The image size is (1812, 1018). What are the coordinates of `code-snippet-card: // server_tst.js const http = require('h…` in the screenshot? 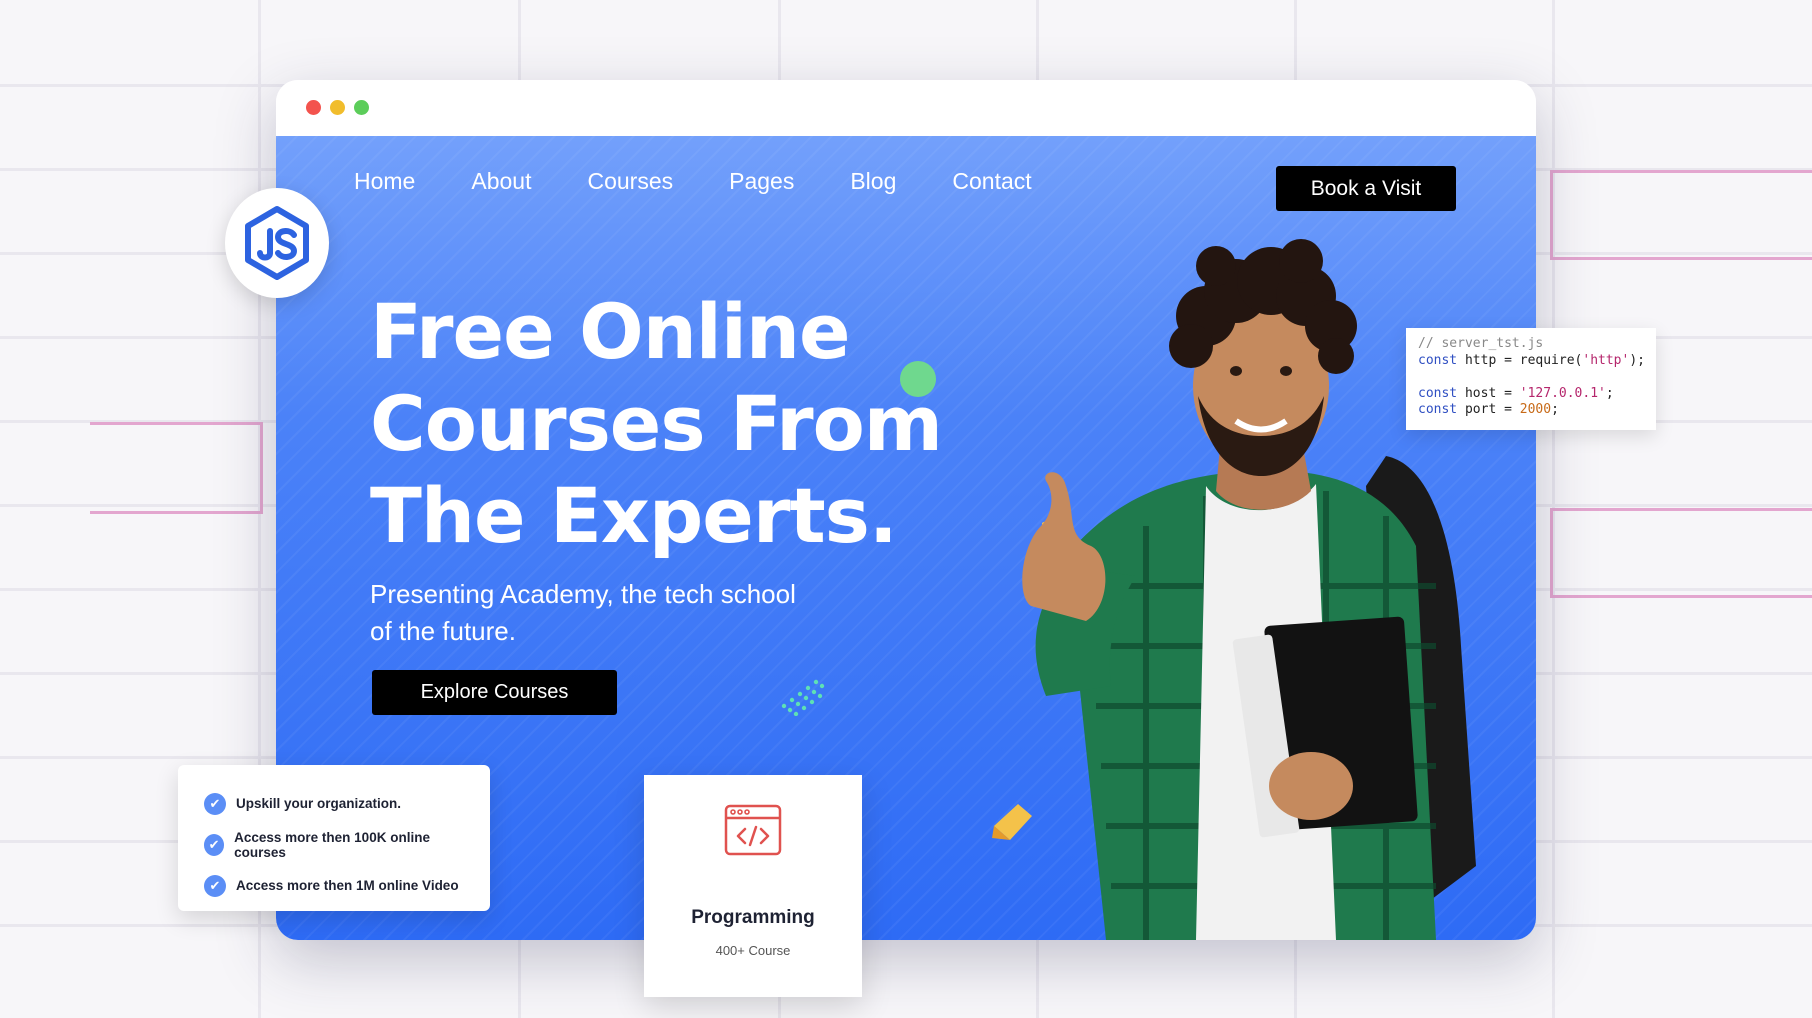 It's located at (1531, 379).